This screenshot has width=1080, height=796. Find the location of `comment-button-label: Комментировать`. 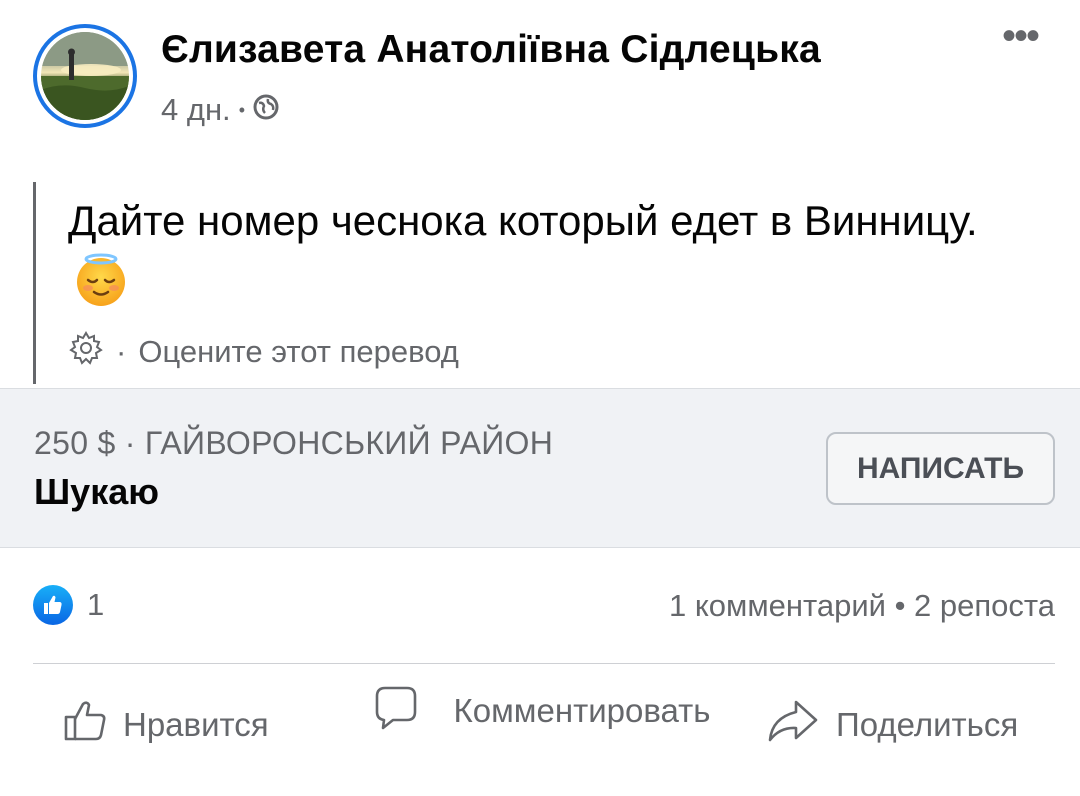

comment-button-label: Комментировать is located at coordinates (582, 710).